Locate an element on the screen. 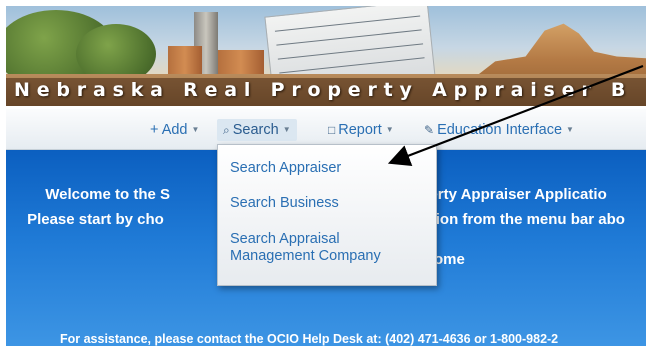  nav-education-label: Education Interface is located at coordinates (500, 130).